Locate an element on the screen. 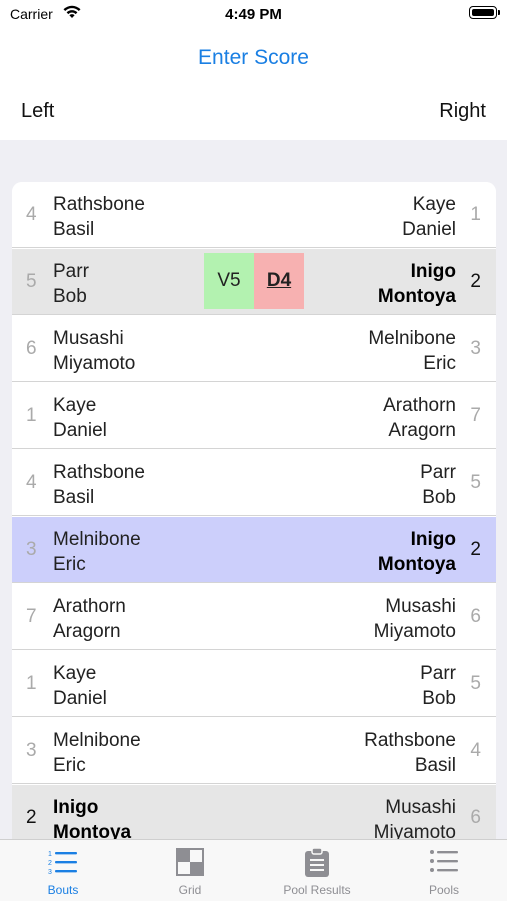 This screenshot has width=507, height=901. left-fencer-first-name: Miyamoto is located at coordinates (94, 363).